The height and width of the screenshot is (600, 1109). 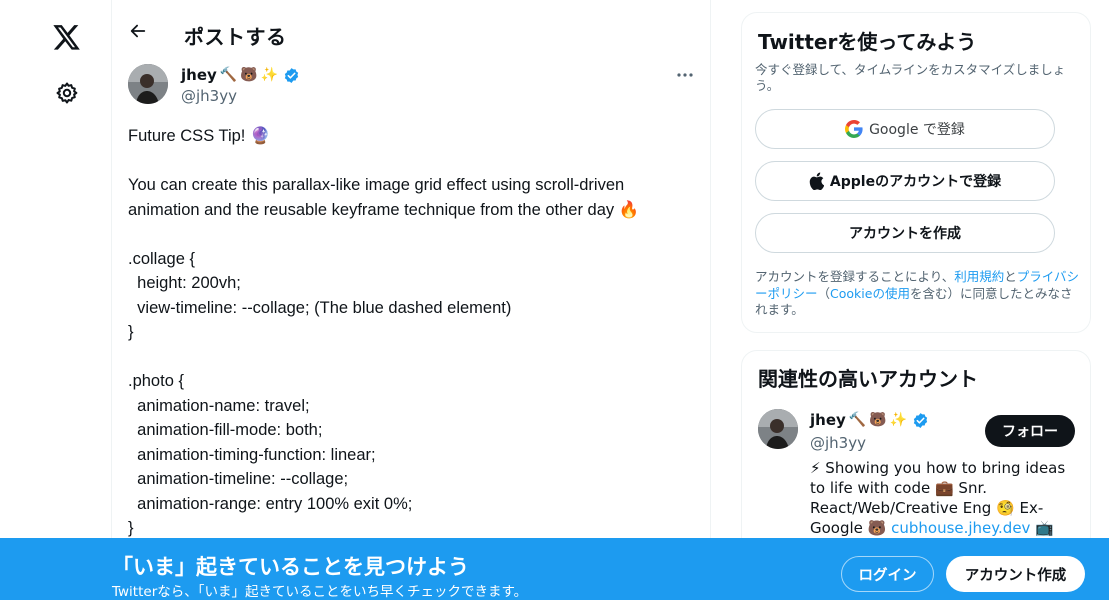 I want to click on follow-button: フォロー, so click(x=1030, y=431).